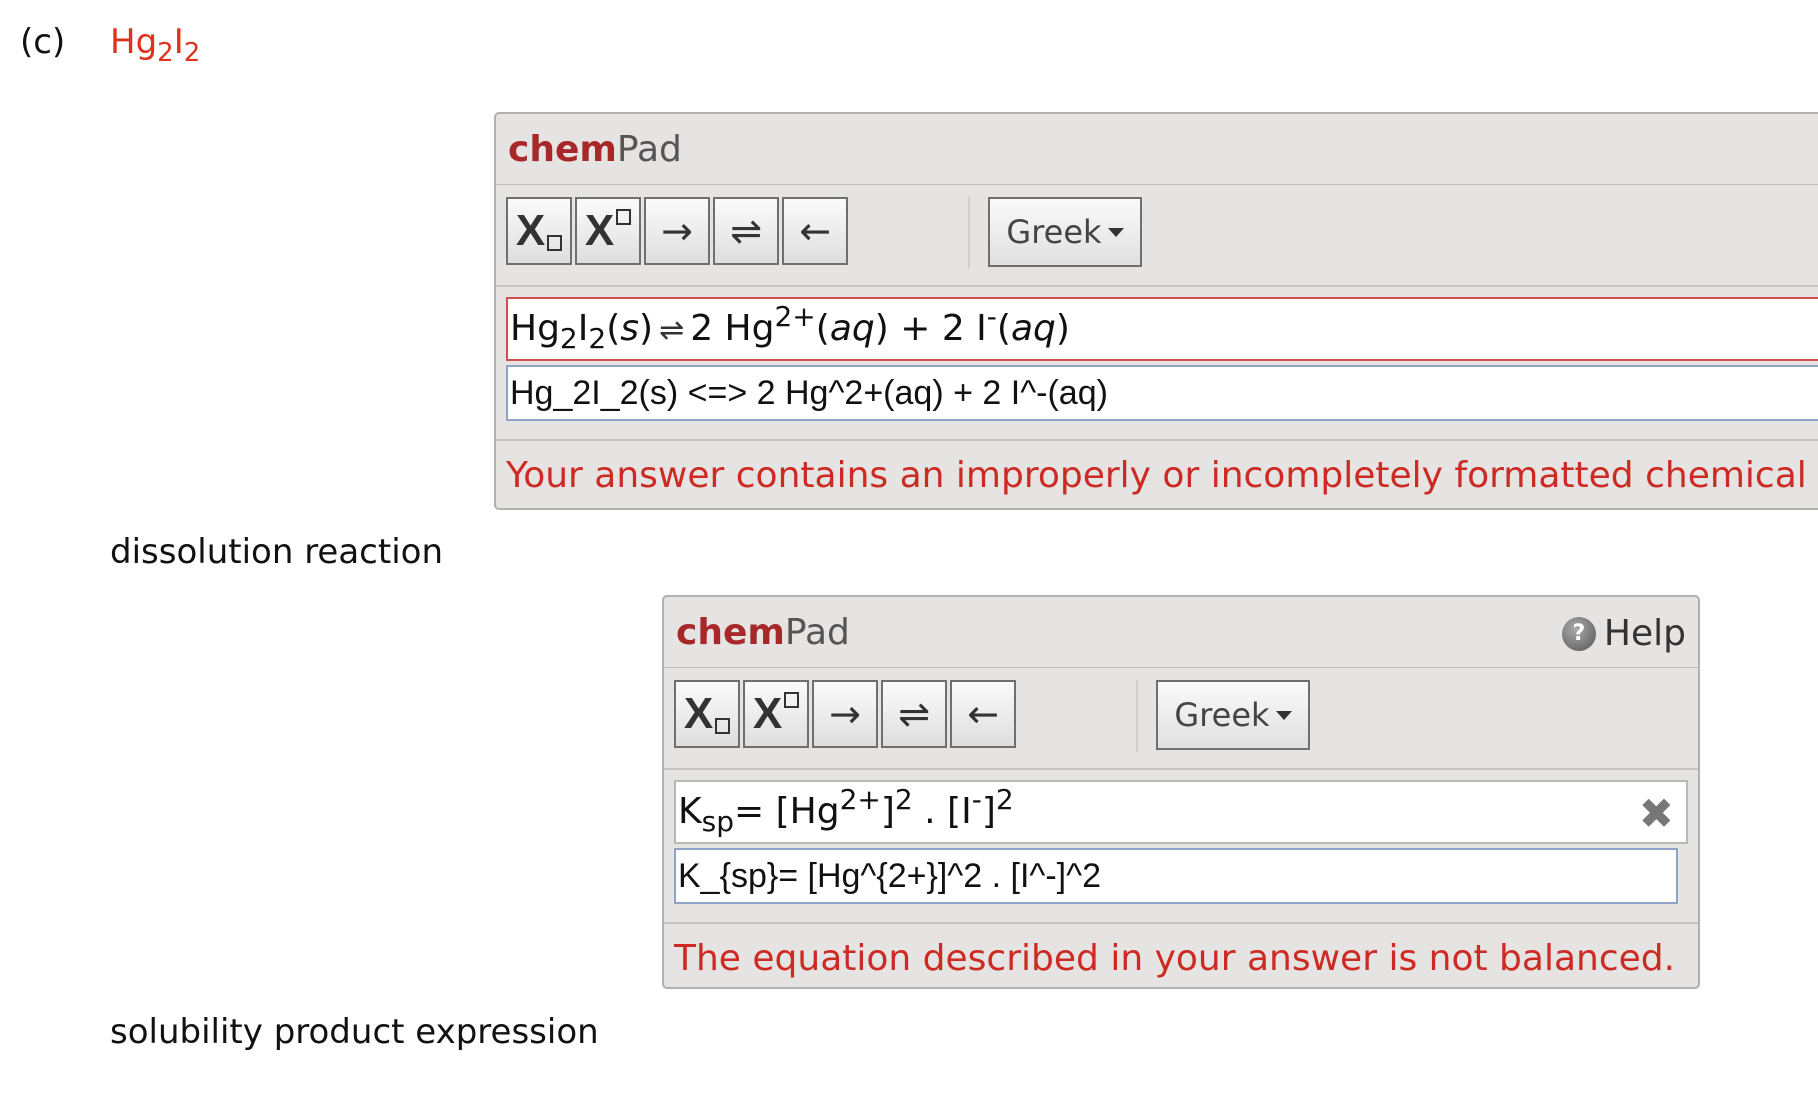 The height and width of the screenshot is (1102, 1818). What do you see at coordinates (1162, 393) in the screenshot?
I see `equation-input: Hg_2I_2(s) <=> 2 Hg^2+(aq) + 2 I^-(aq)` at bounding box center [1162, 393].